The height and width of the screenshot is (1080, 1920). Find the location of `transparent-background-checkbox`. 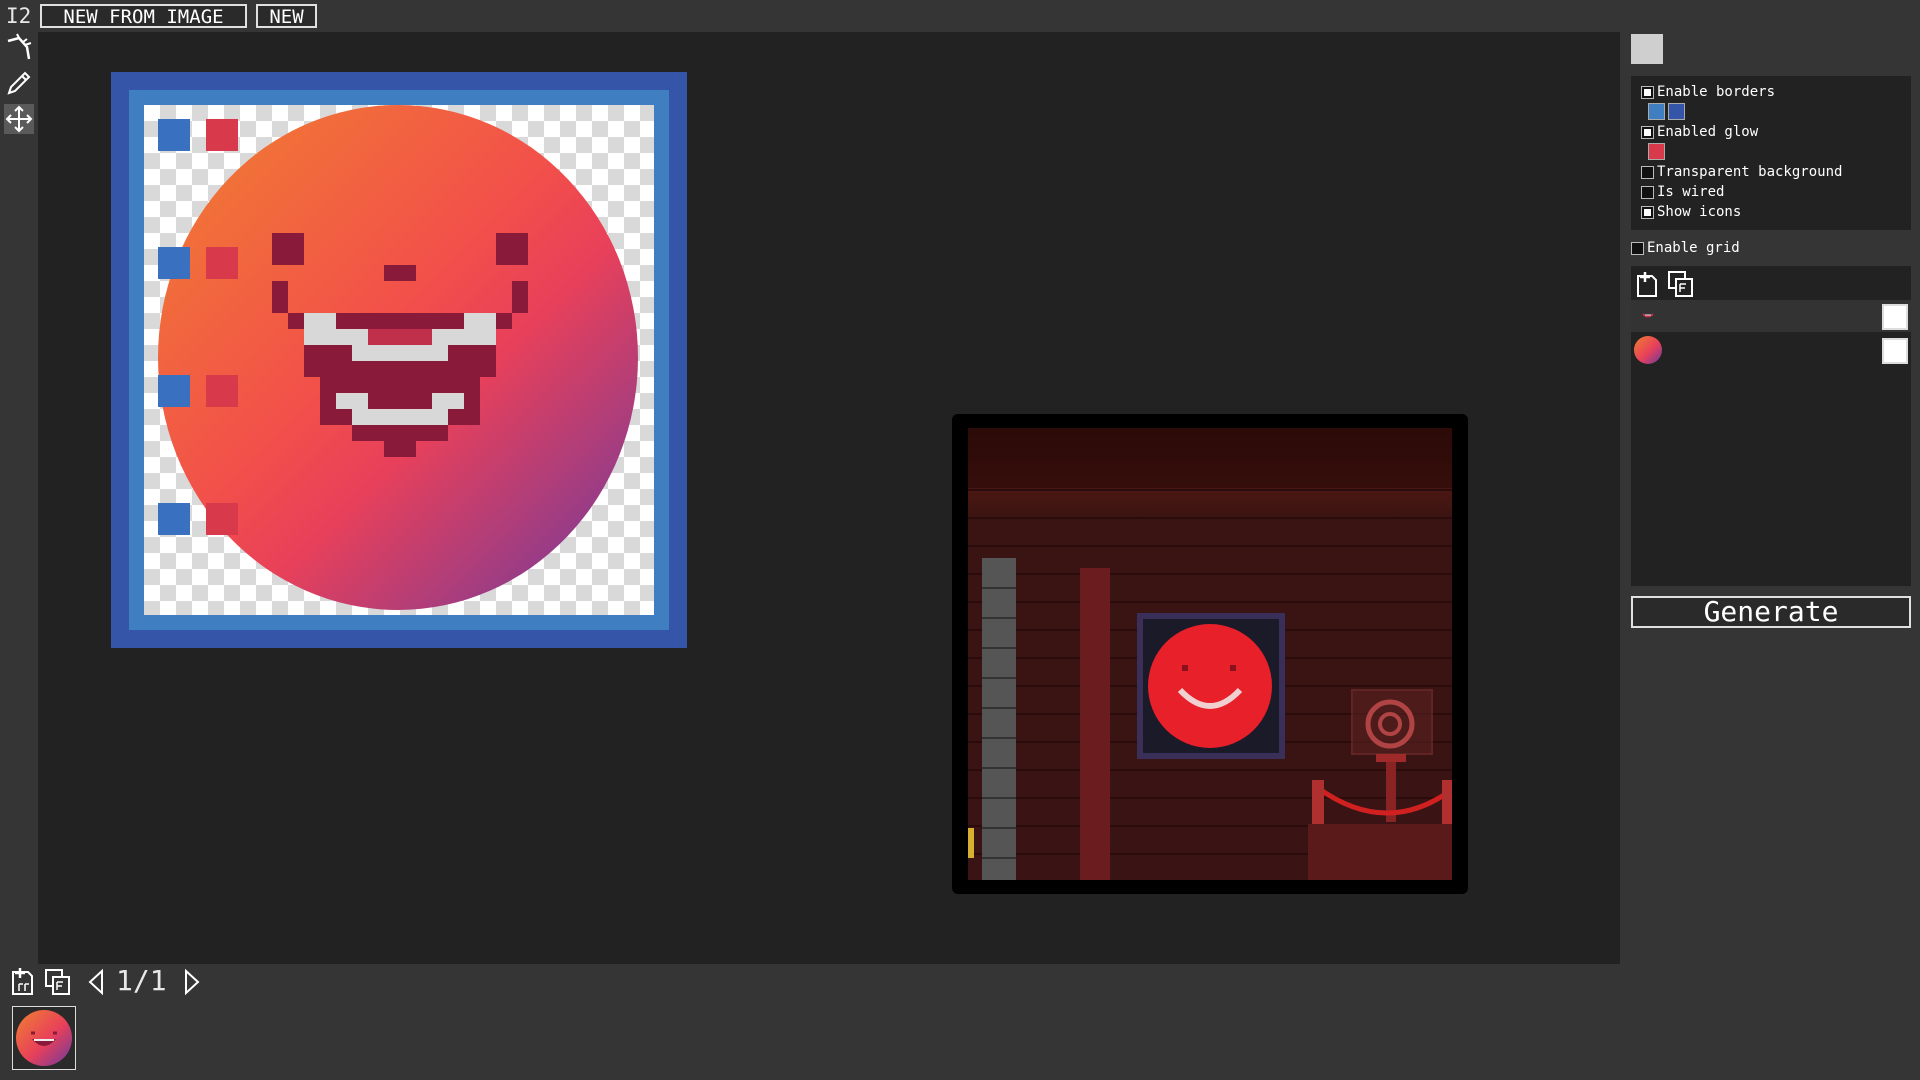

transparent-background-checkbox is located at coordinates (1647, 172).